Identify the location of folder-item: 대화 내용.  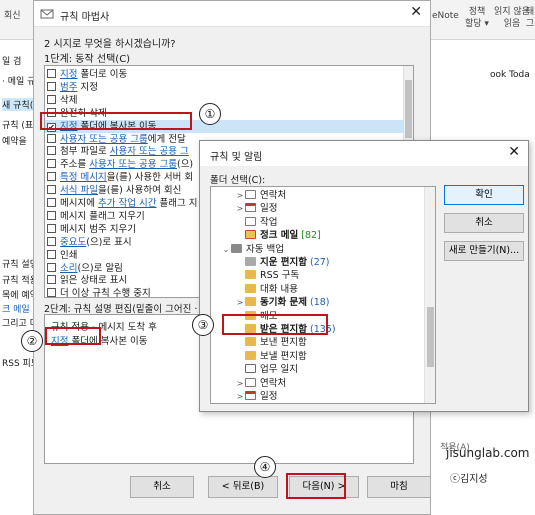
(318, 290).